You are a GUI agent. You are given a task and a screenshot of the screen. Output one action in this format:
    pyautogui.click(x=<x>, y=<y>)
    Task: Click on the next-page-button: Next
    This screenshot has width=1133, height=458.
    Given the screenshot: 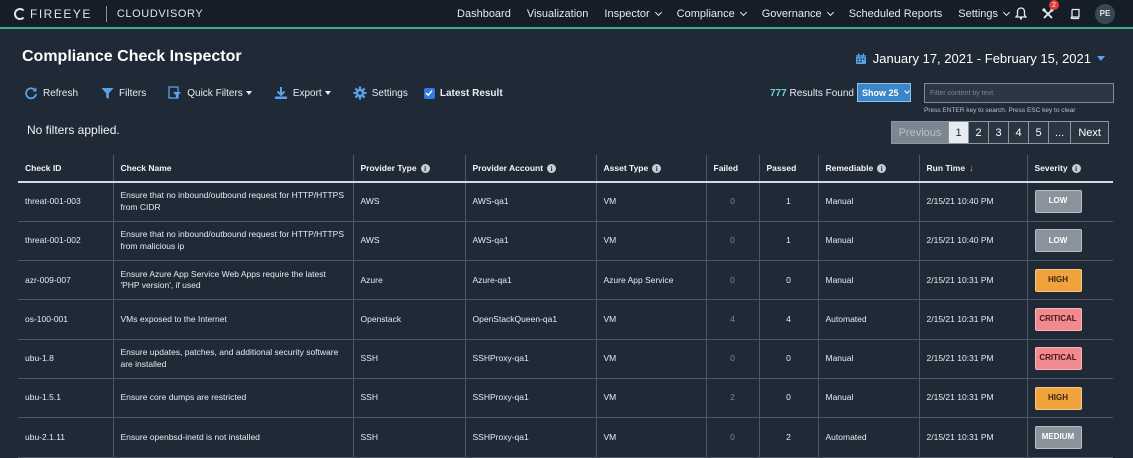 What is the action you would take?
    pyautogui.click(x=1090, y=132)
    